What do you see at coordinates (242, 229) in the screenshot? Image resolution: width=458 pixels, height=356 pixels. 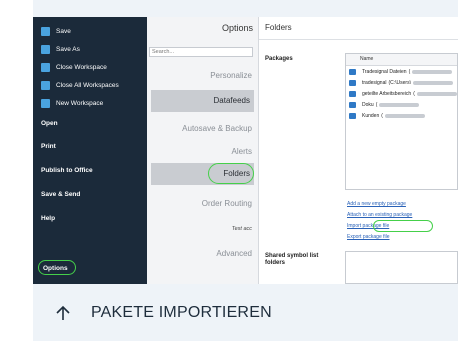 I see `option-test-acc: Test acc` at bounding box center [242, 229].